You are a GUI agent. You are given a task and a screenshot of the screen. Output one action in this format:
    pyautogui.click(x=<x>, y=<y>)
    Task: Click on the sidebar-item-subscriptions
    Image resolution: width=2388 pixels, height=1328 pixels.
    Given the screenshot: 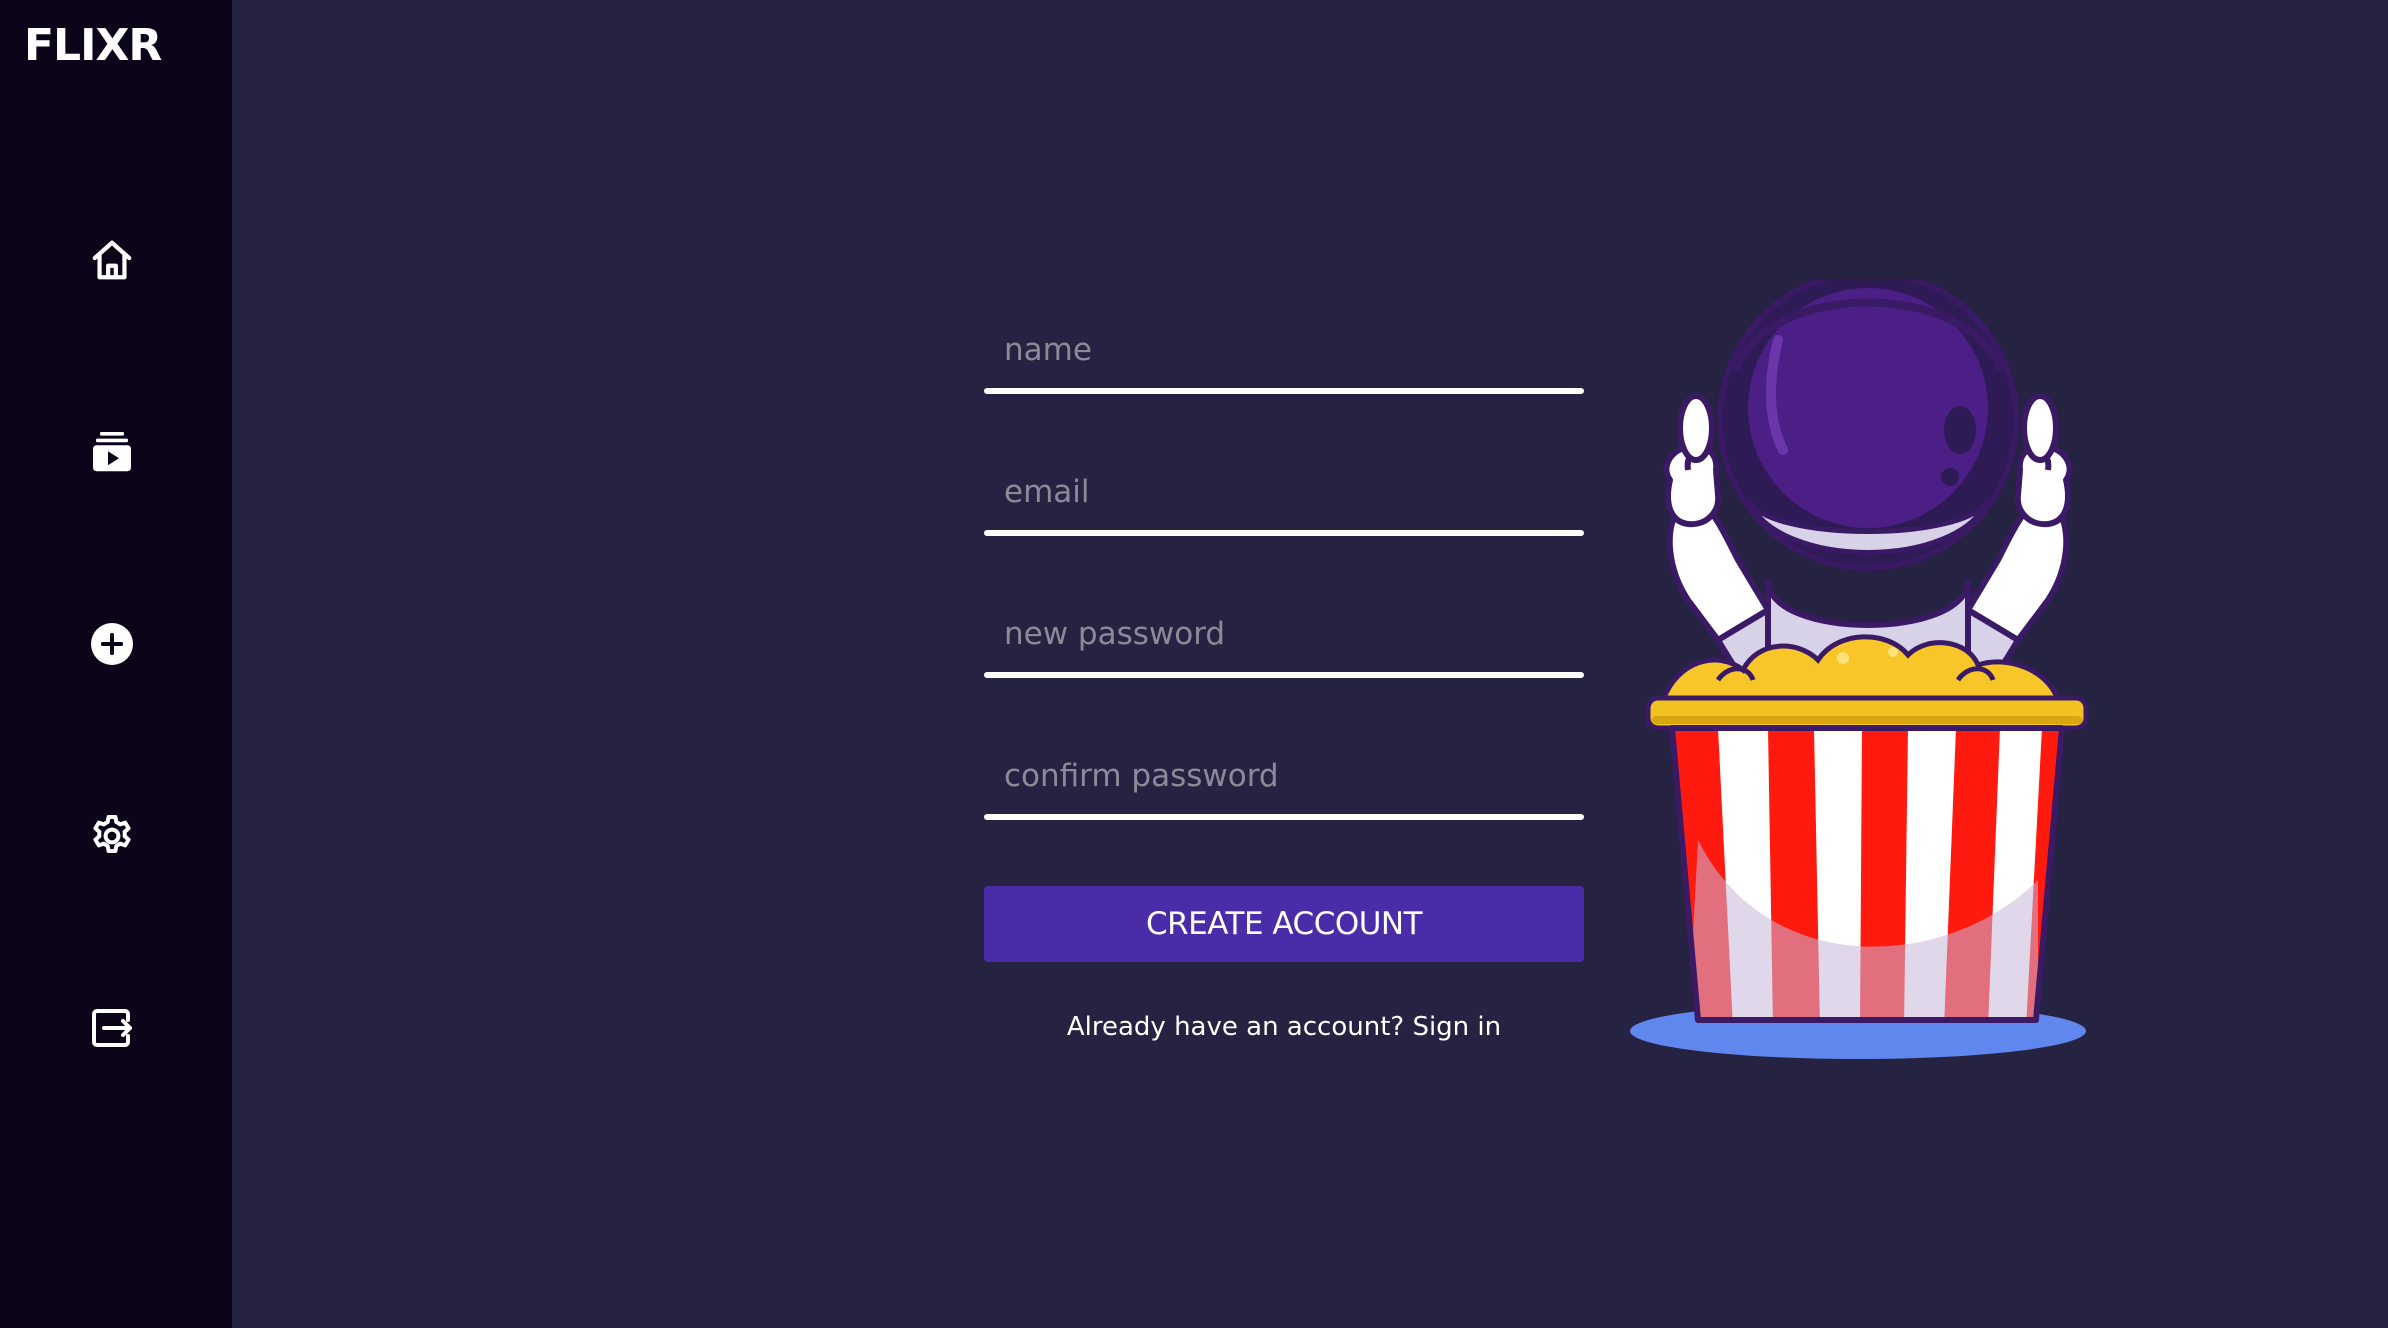 What is the action you would take?
    pyautogui.click(x=112, y=452)
    